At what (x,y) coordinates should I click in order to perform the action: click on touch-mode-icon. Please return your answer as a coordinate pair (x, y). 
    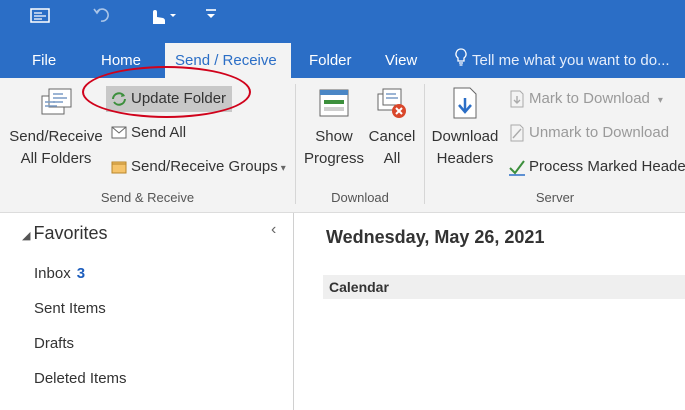
    Looking at the image, I should click on (163, 18).